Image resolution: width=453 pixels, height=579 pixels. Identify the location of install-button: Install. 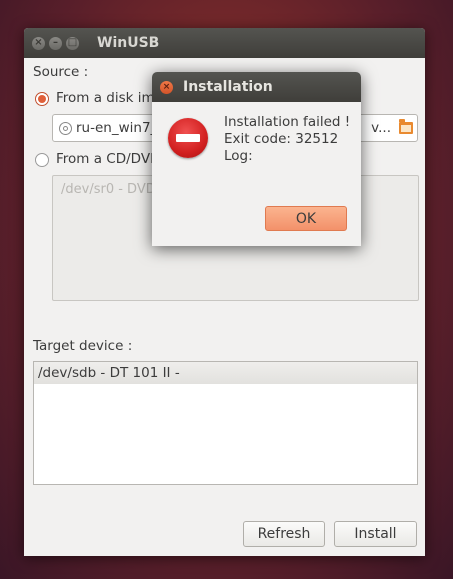
(375, 534).